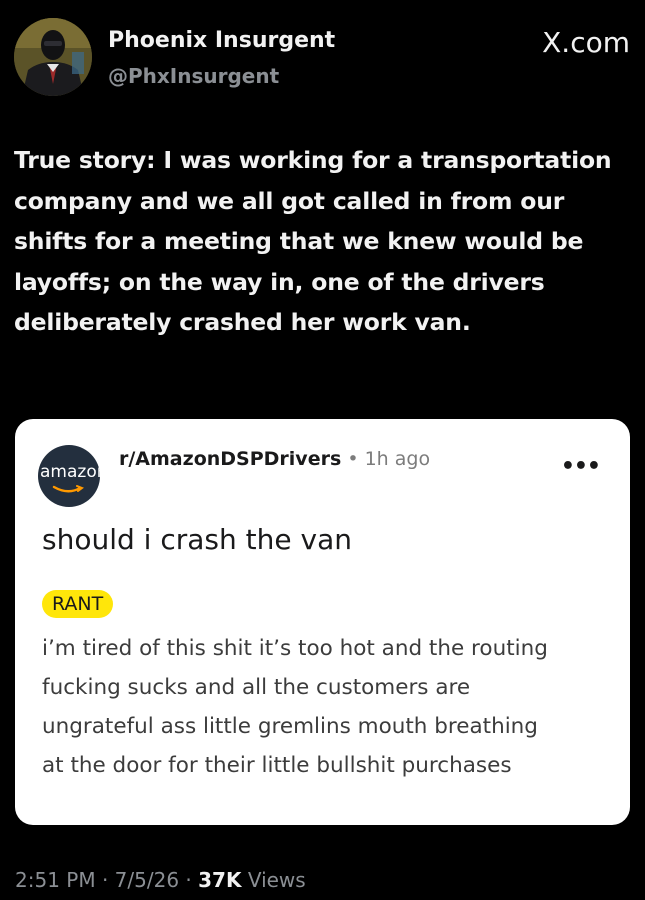  I want to click on views-label: Views, so click(276, 880).